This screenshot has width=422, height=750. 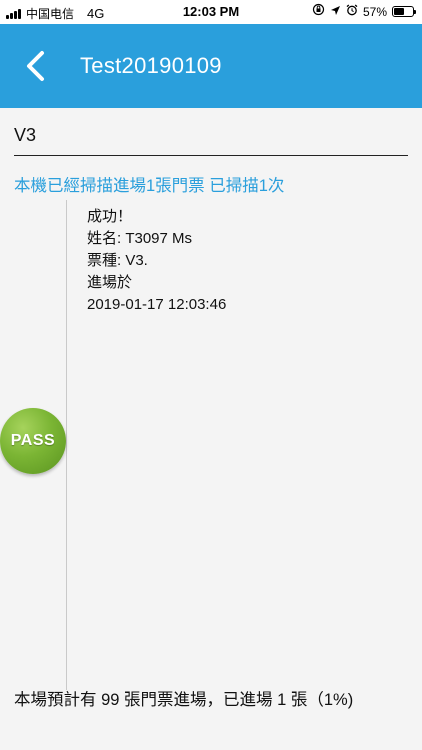 I want to click on alarm-clock-icon, so click(x=352, y=12).